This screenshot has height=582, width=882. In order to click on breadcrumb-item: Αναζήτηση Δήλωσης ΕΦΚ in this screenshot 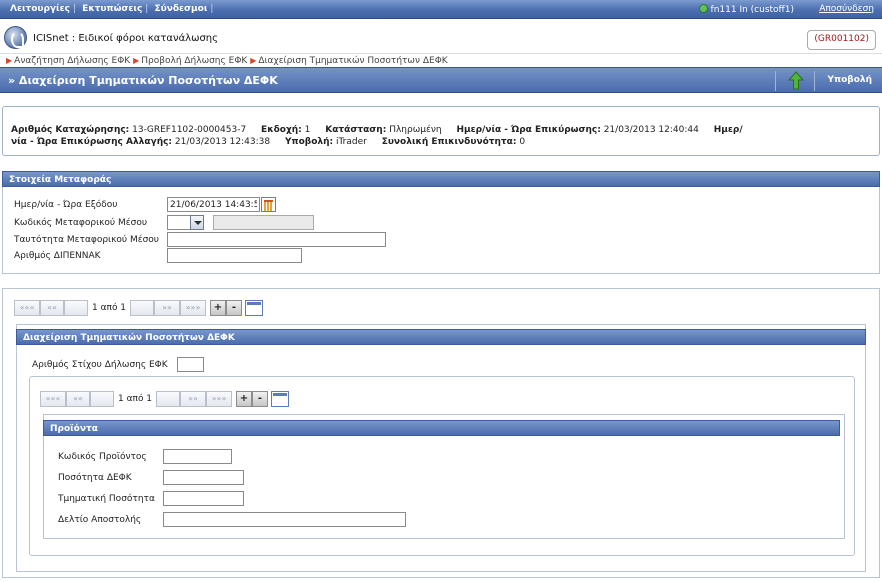, I will do `click(72, 61)`.